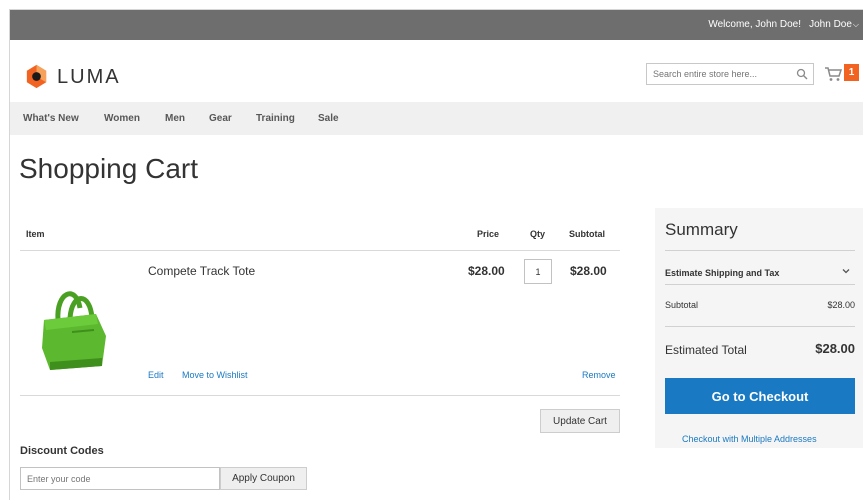 The height and width of the screenshot is (500, 863). What do you see at coordinates (722, 273) in the screenshot?
I see `estimate-shipping-toggle: Estimate Shipping and Tax` at bounding box center [722, 273].